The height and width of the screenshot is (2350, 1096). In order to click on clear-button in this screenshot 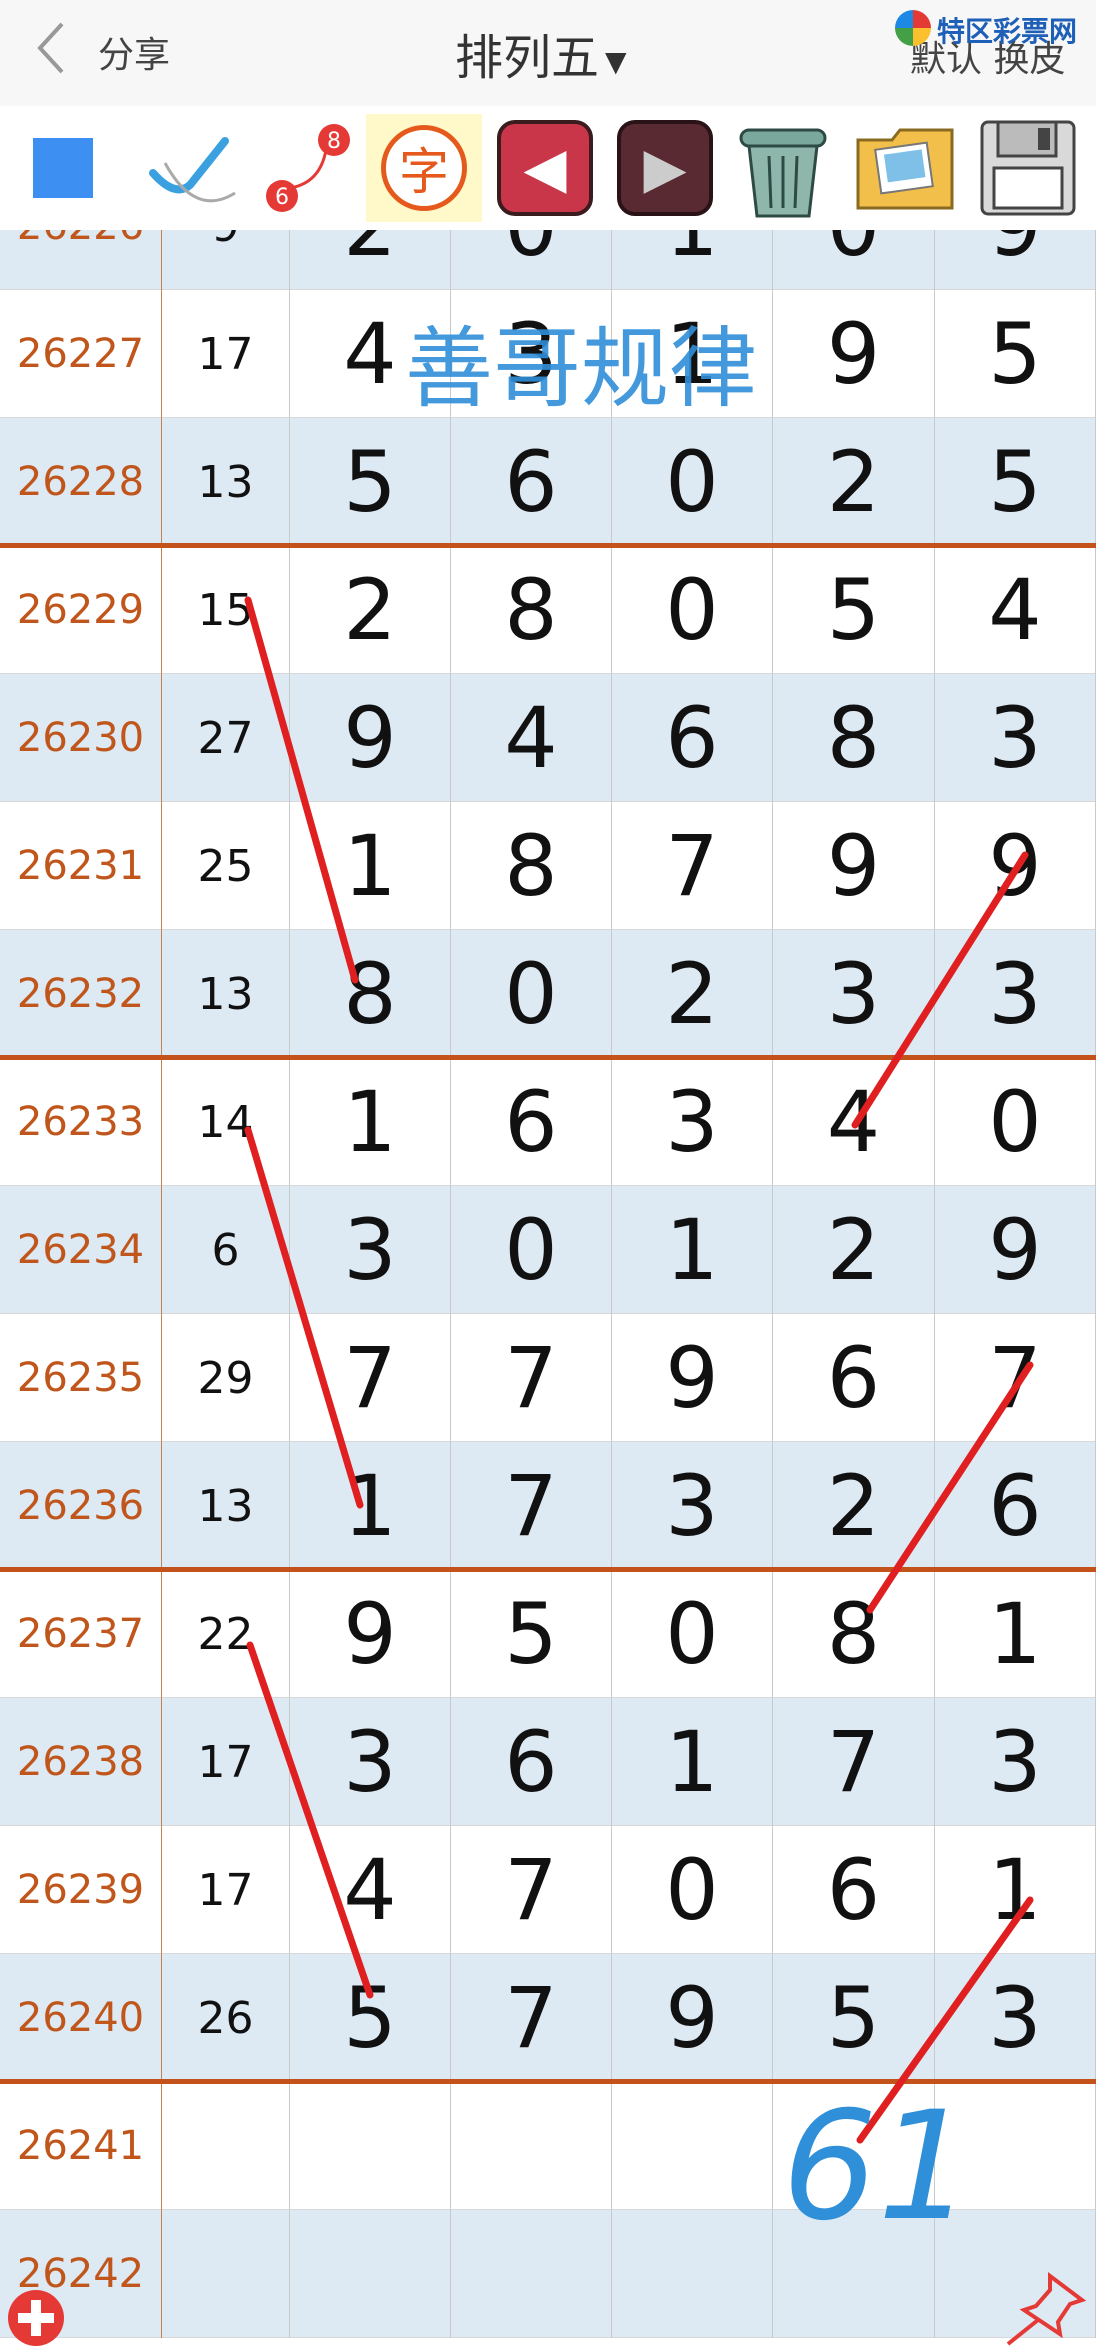, I will do `click(783, 168)`.